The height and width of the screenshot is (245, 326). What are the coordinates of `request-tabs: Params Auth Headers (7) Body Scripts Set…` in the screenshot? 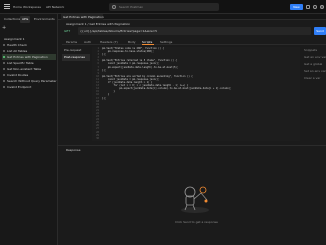 It's located at (194, 42).